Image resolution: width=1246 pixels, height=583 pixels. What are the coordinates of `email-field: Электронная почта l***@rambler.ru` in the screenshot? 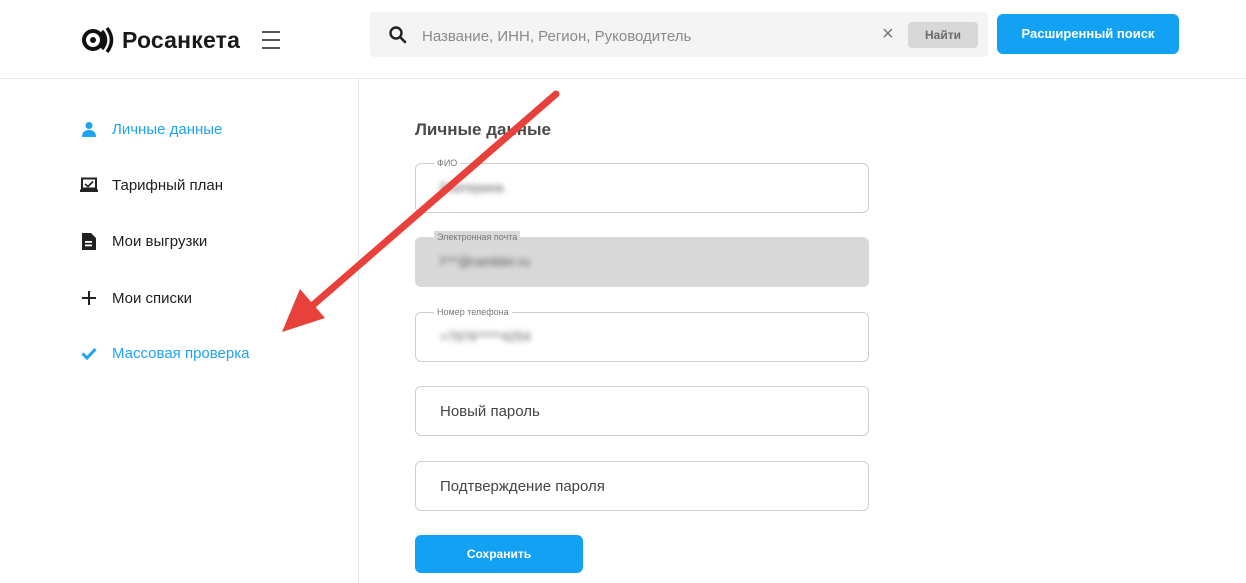 It's located at (642, 259).